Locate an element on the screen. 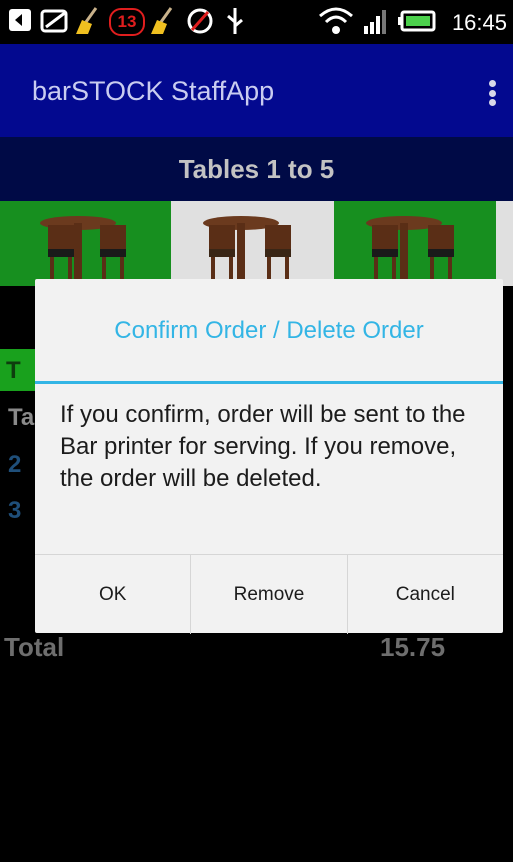 This screenshot has width=513, height=862. usb-icon is located at coordinates (235, 21).